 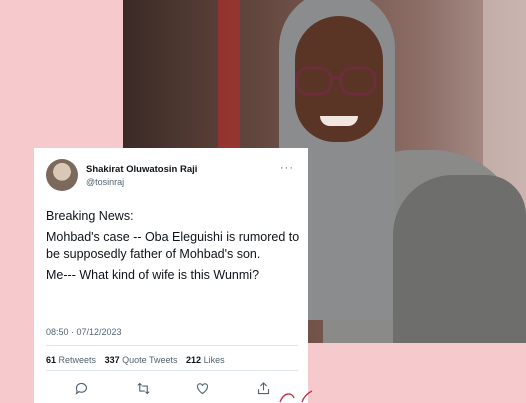 I want to click on quote-label: Quote Tweets, so click(x=150, y=360).